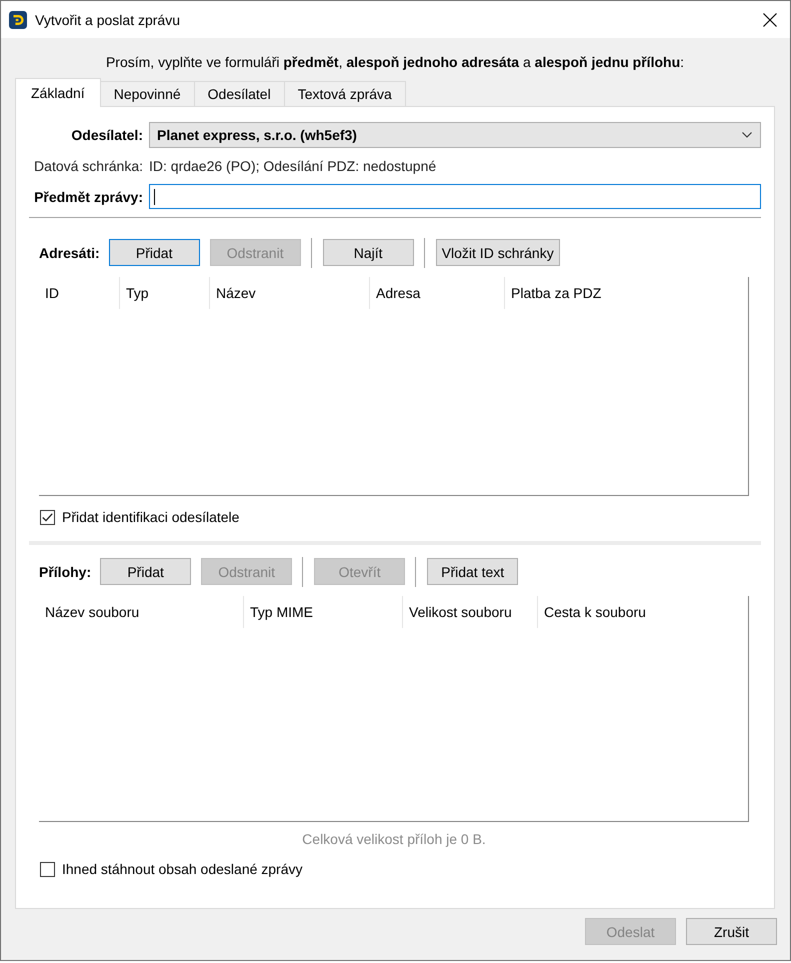 This screenshot has height=963, width=791. Describe the element at coordinates (345, 94) in the screenshot. I see `tab: Textová zpráva` at that location.